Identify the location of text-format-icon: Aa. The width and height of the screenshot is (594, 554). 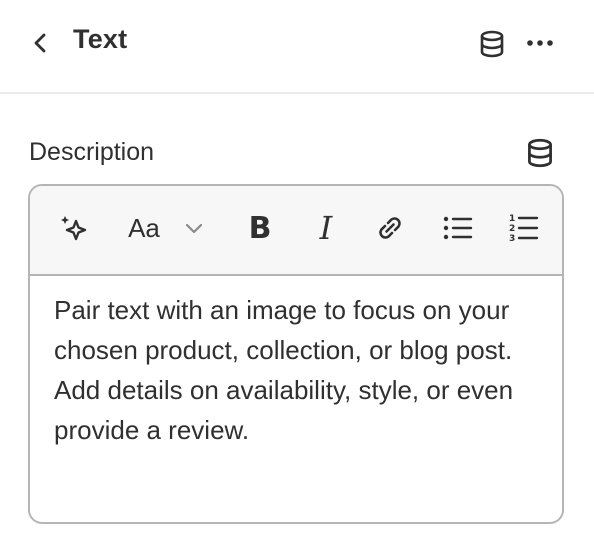
(144, 227).